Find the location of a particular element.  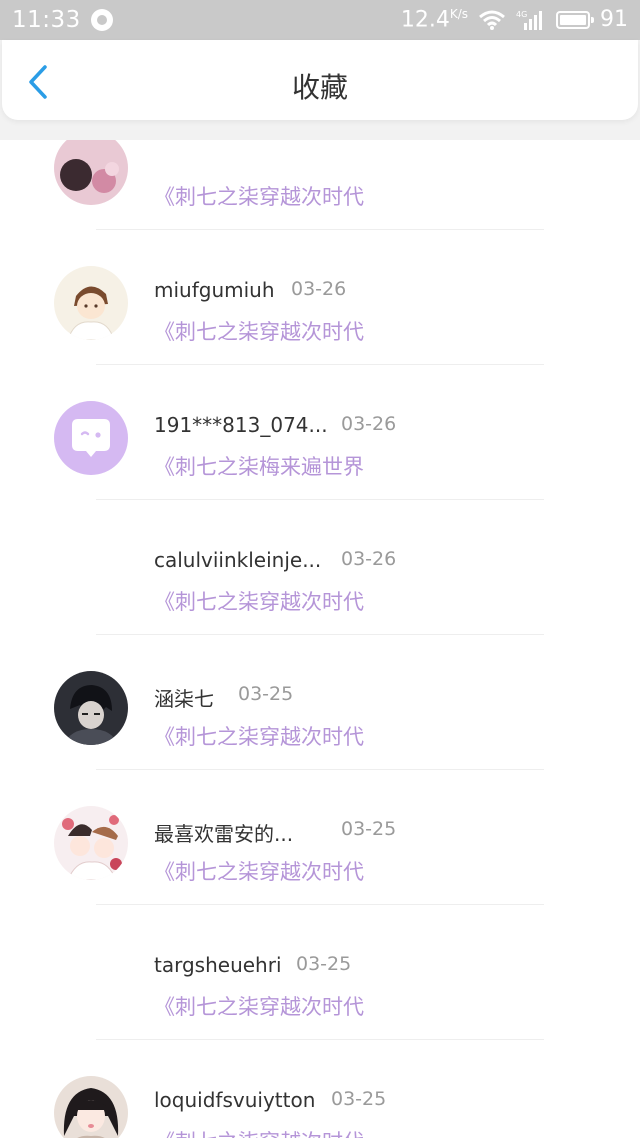

list-item: loquidfsvuiytton 03-25 《刺七之柒穿越次时代 is located at coordinates (320, 1089).